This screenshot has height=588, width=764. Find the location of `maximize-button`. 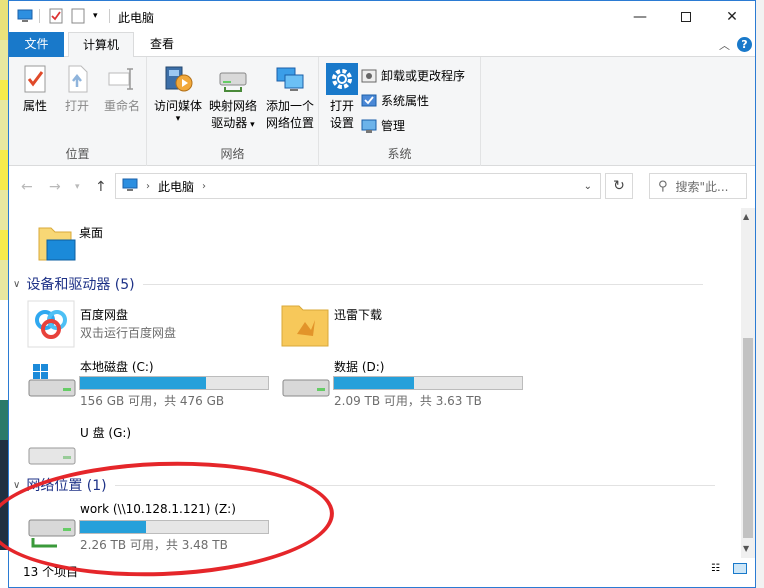

maximize-button is located at coordinates (686, 16).